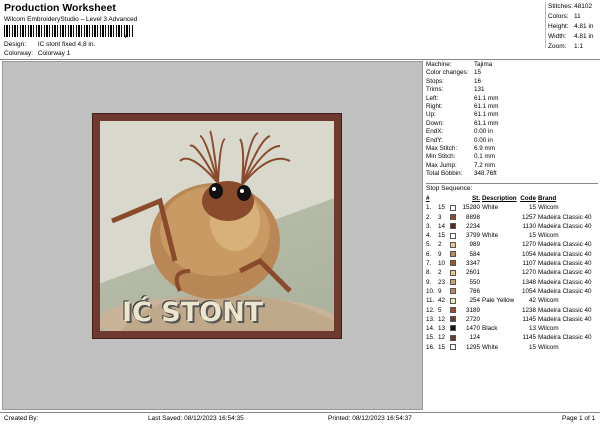 The width and height of the screenshot is (600, 424). I want to click on info-label: Max Jump:, so click(441, 165).